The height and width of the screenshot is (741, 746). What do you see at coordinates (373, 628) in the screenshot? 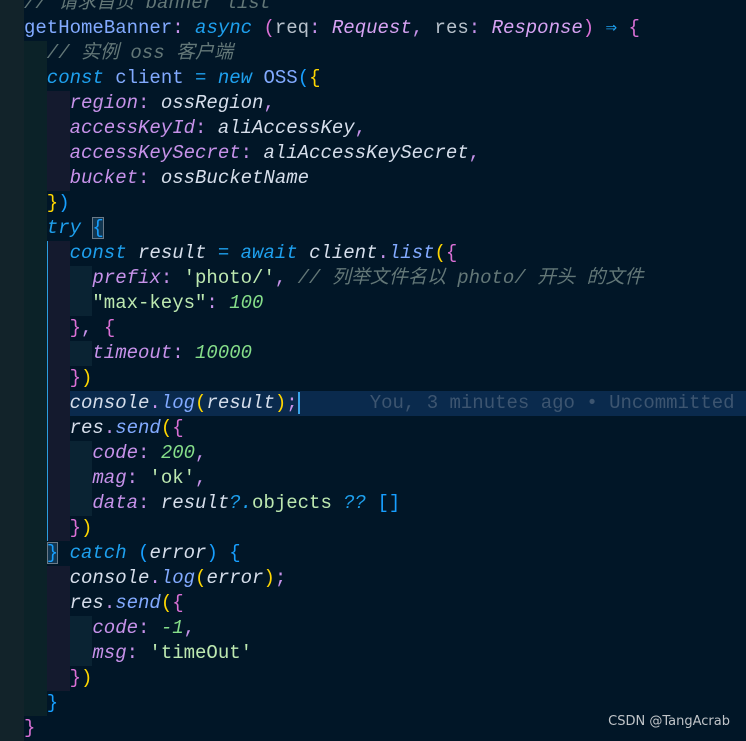
I see `code-line: code: -1,` at bounding box center [373, 628].